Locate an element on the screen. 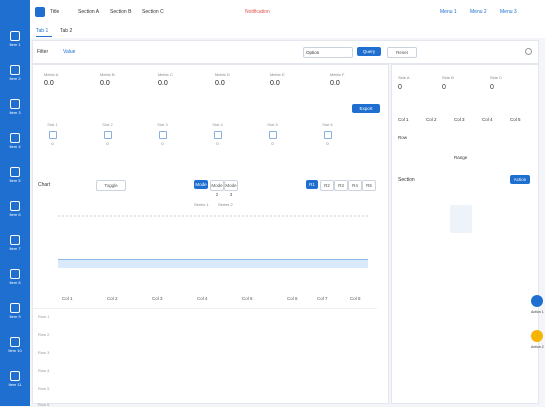 The height and width of the screenshot is (407, 545). filter-select: Option is located at coordinates (328, 52).